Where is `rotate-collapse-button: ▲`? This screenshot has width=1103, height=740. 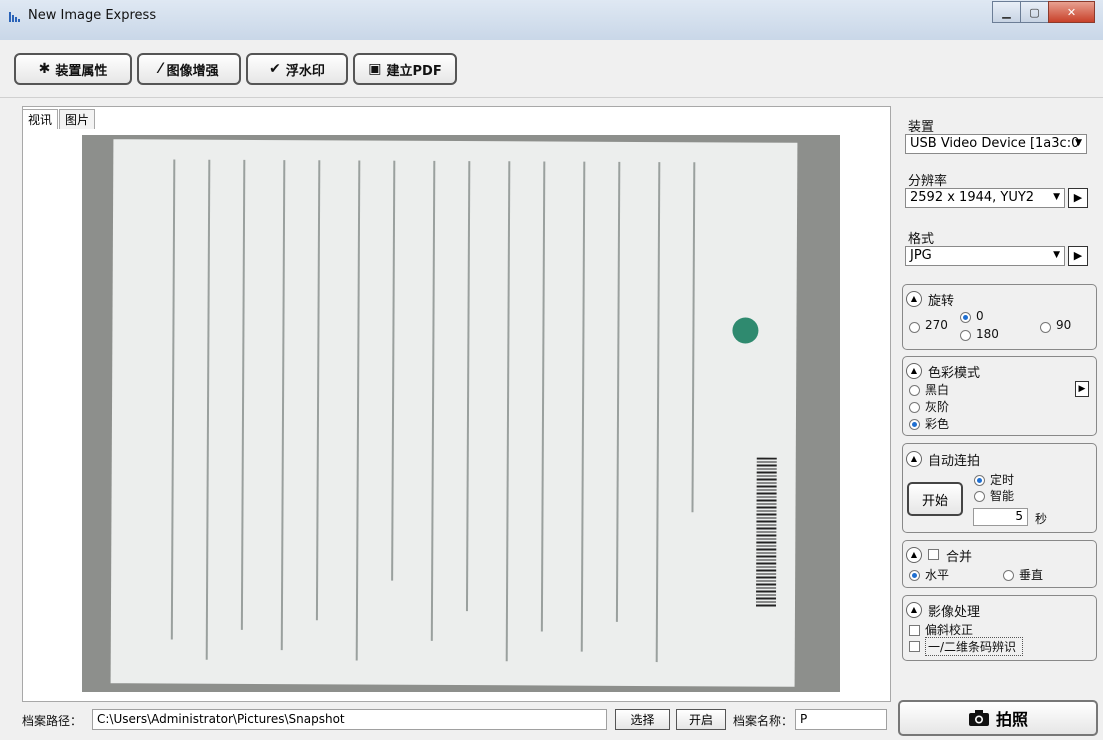
rotate-collapse-button: ▲ is located at coordinates (914, 299).